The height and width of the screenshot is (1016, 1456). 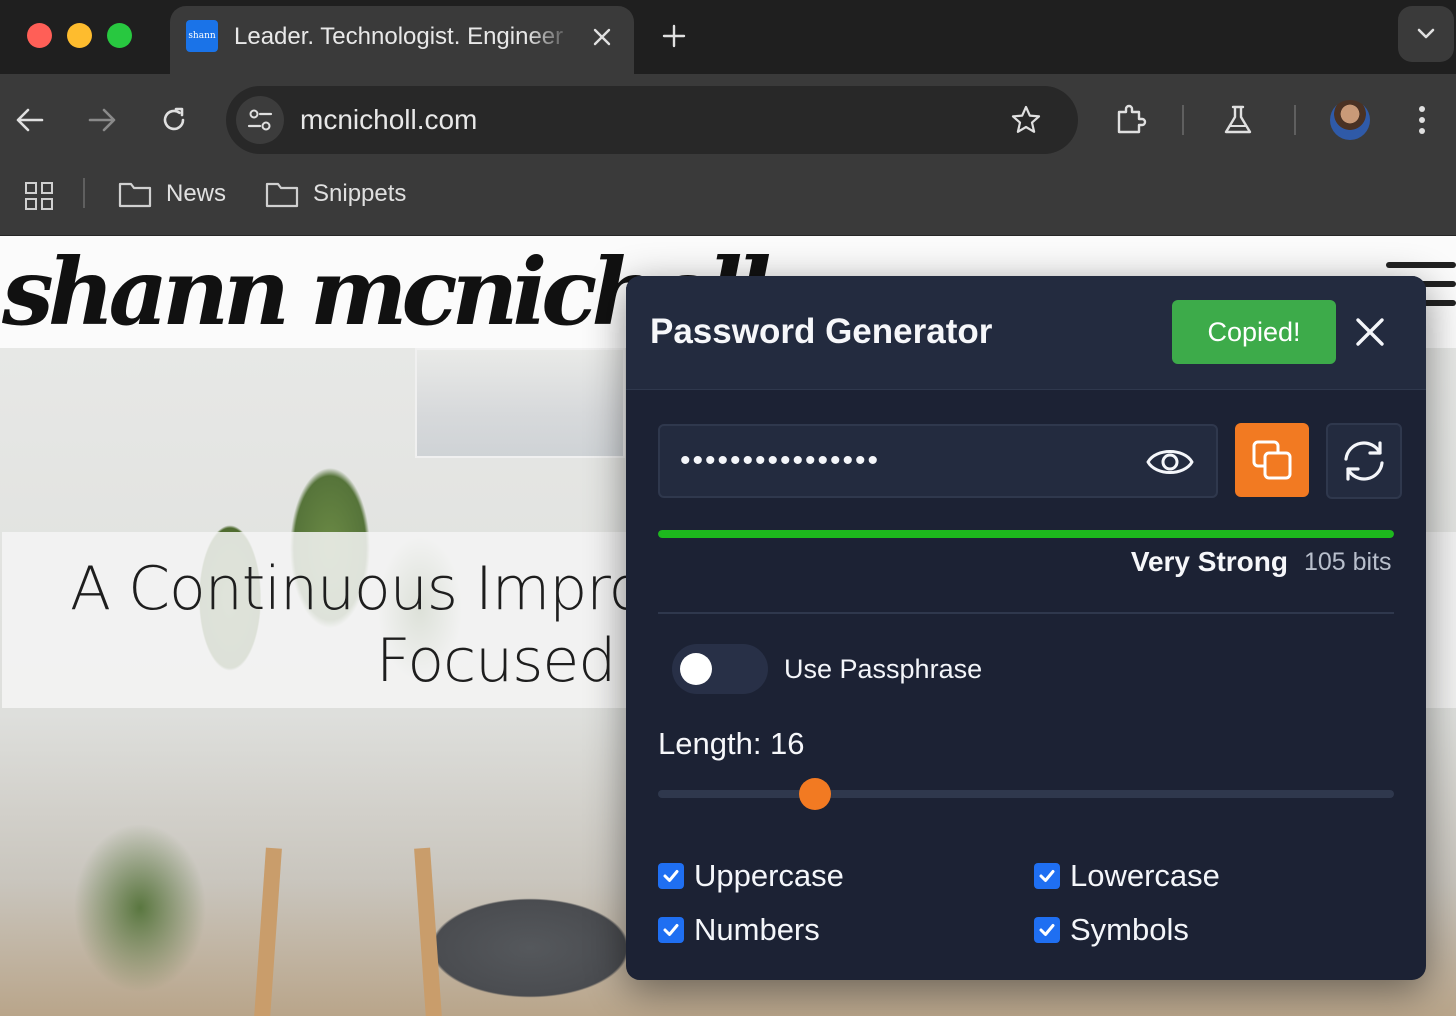 I want to click on copy-password-button, so click(x=1272, y=460).